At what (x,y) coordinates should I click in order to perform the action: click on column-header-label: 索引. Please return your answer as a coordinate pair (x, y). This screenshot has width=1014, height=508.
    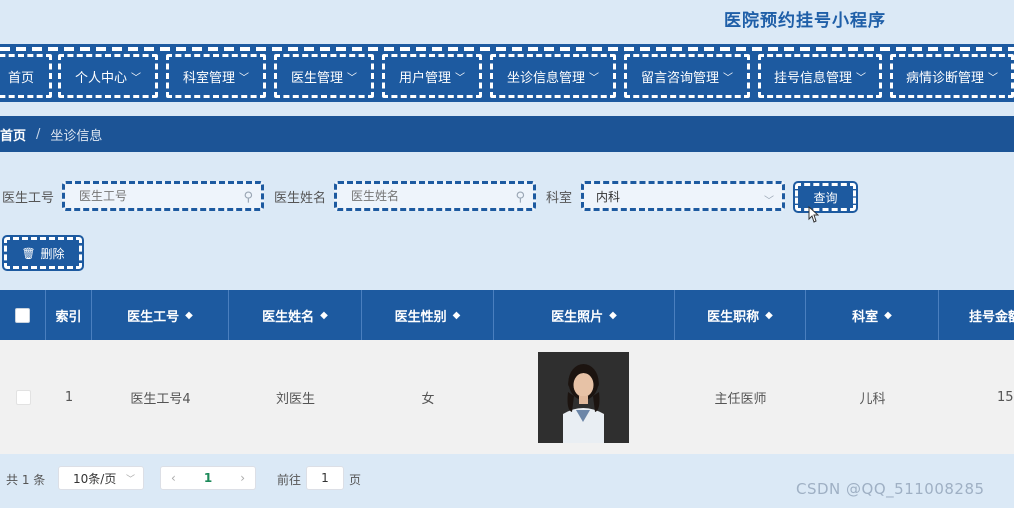
    Looking at the image, I should click on (68, 317).